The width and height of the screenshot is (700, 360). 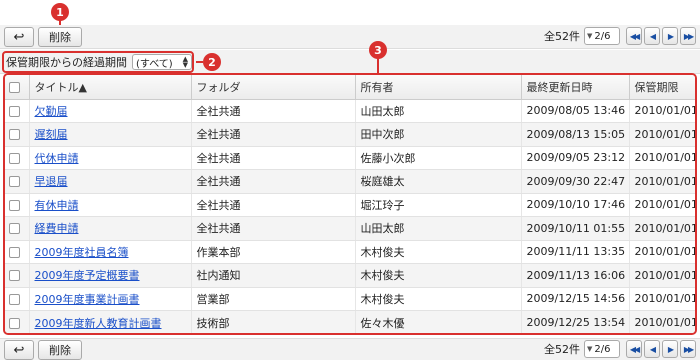 I want to click on owner-cell: 木村俊夫, so click(x=438, y=275).